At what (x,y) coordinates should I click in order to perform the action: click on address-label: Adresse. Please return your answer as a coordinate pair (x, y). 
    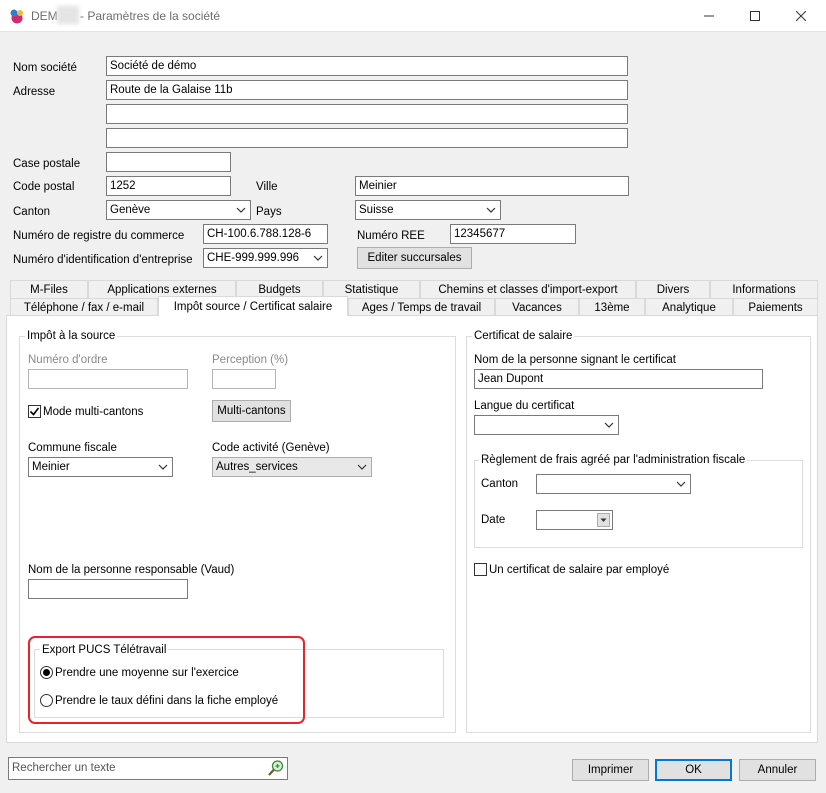
    Looking at the image, I should click on (34, 92).